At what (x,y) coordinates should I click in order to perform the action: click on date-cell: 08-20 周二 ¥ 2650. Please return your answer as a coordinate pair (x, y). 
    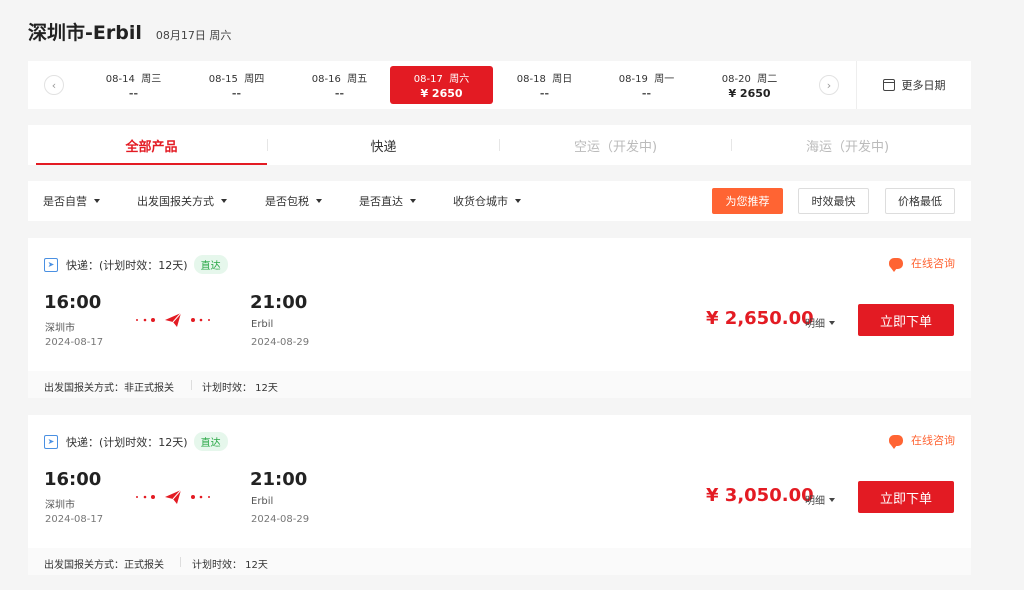
    Looking at the image, I should click on (749, 85).